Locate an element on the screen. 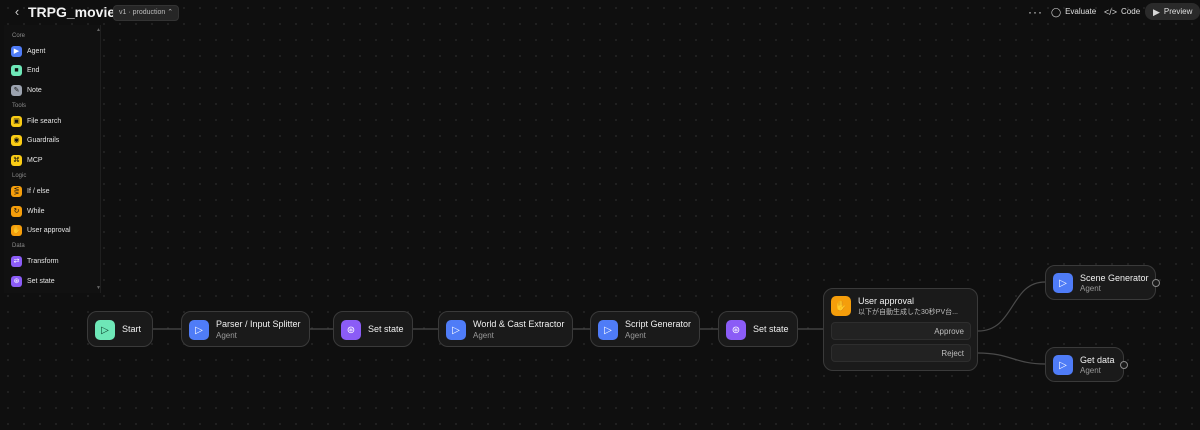 This screenshot has width=1200, height=430. node-title: Script Generator is located at coordinates (658, 324).